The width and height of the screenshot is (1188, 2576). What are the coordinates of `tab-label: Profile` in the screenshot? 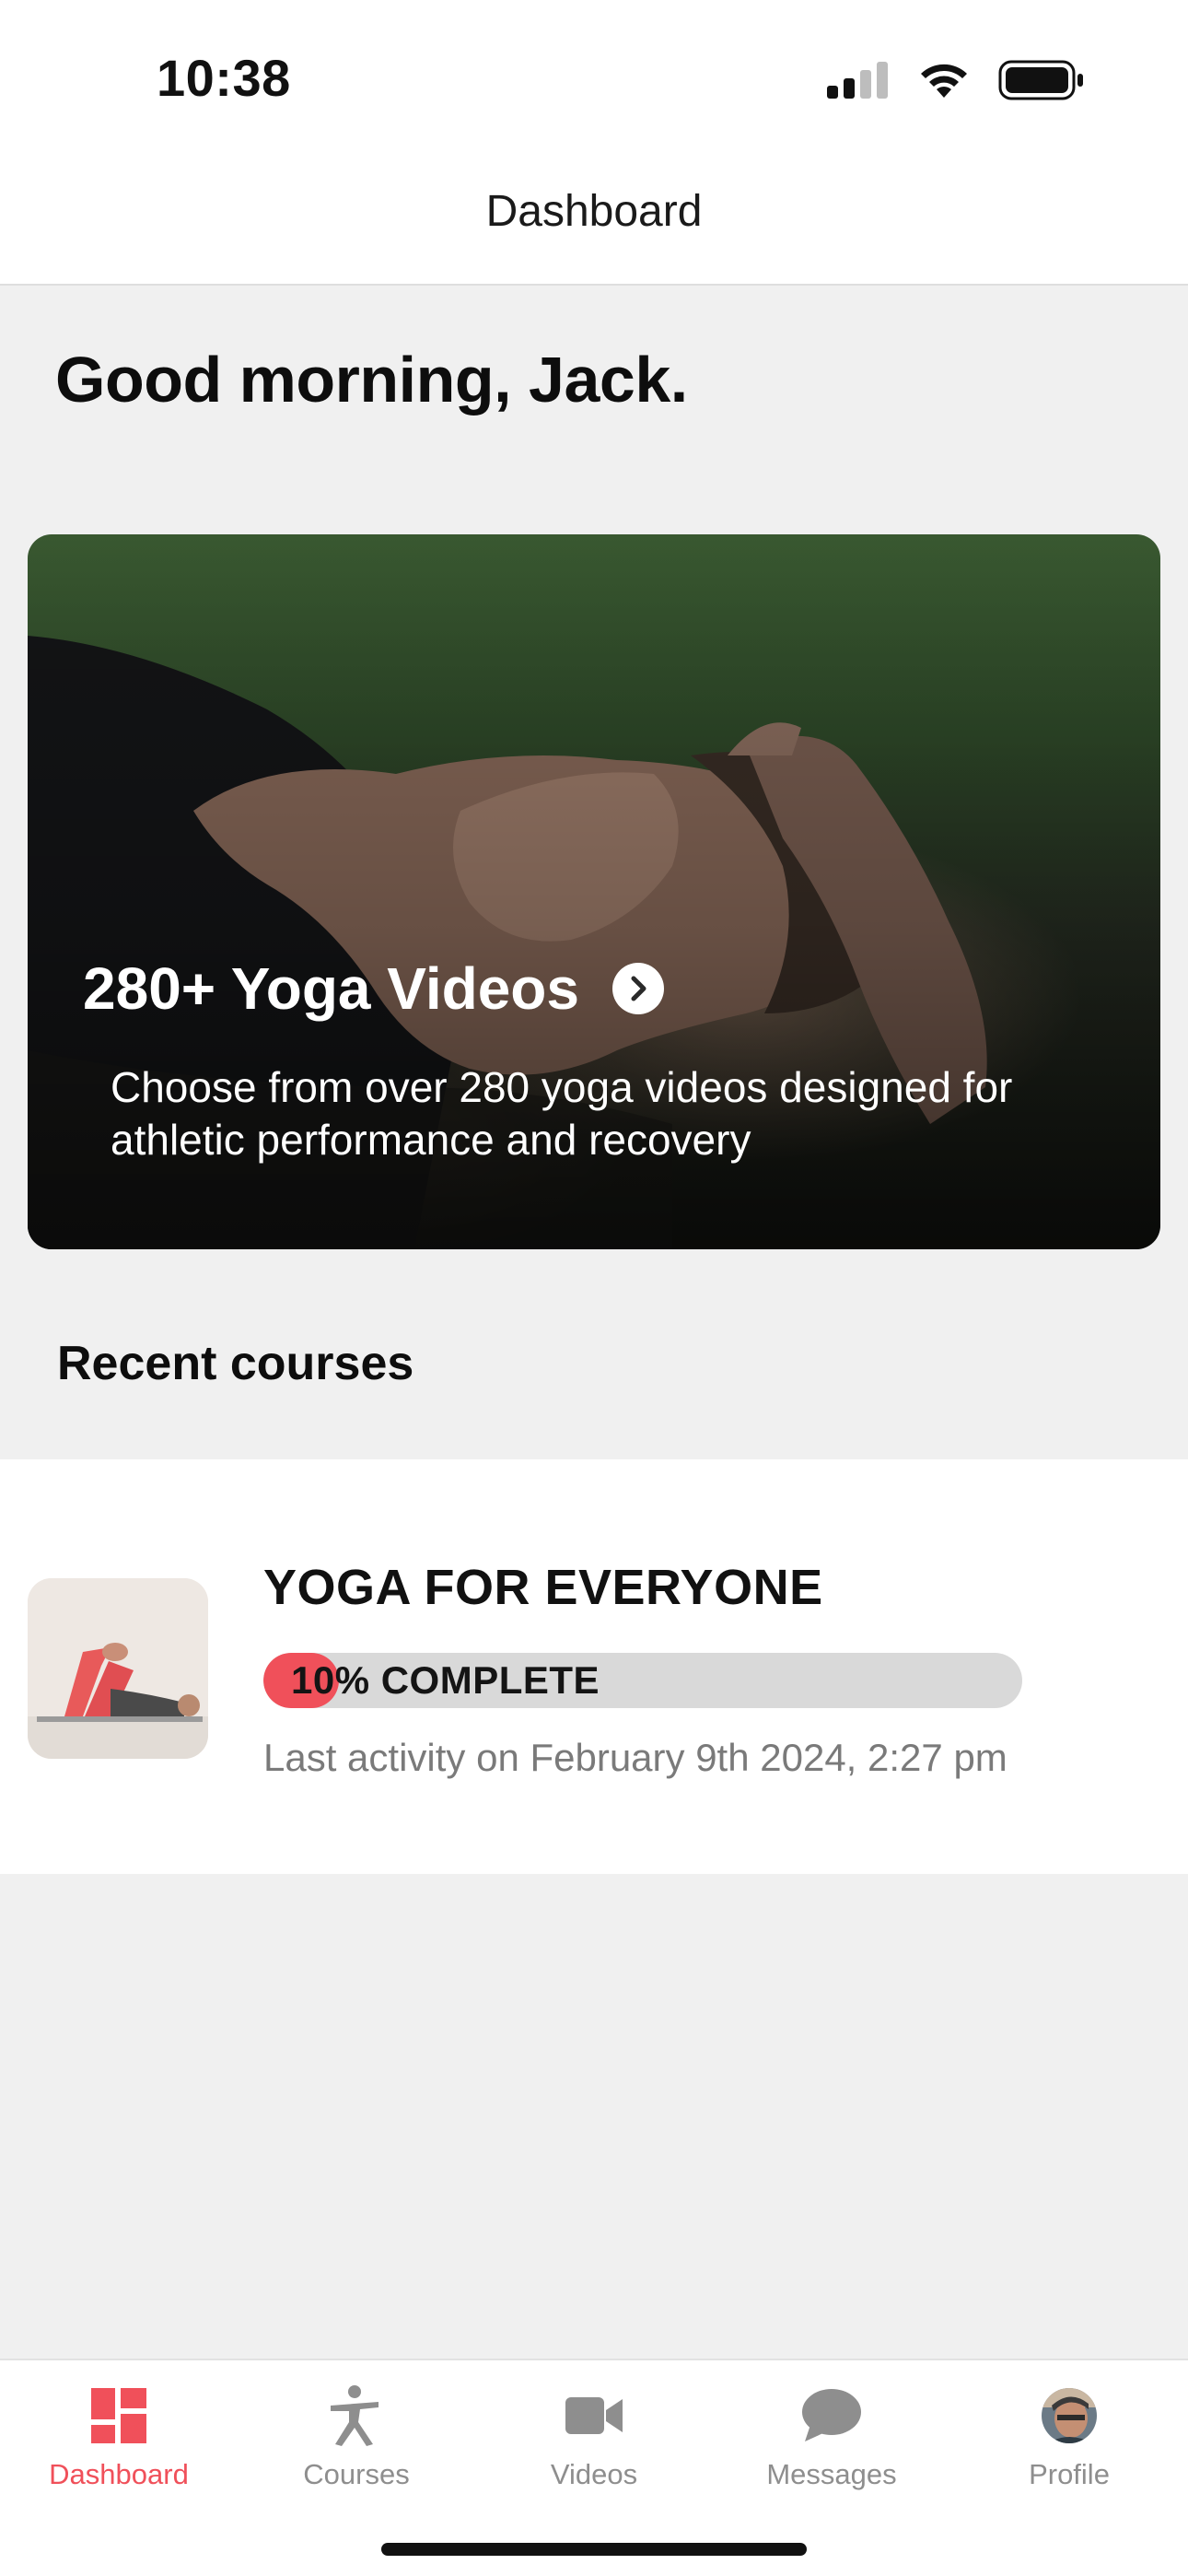 It's located at (1069, 2474).